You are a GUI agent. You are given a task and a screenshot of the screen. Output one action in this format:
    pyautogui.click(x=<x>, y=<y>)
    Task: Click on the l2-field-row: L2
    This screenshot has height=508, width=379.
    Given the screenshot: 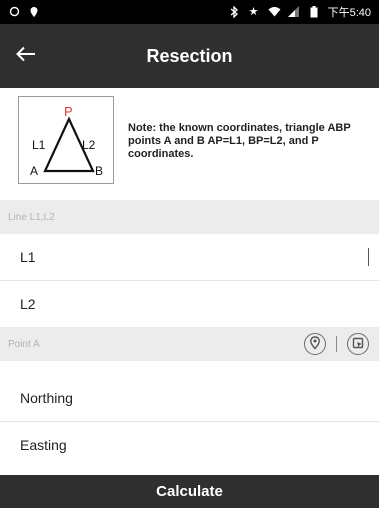 What is the action you would take?
    pyautogui.click(x=189, y=304)
    